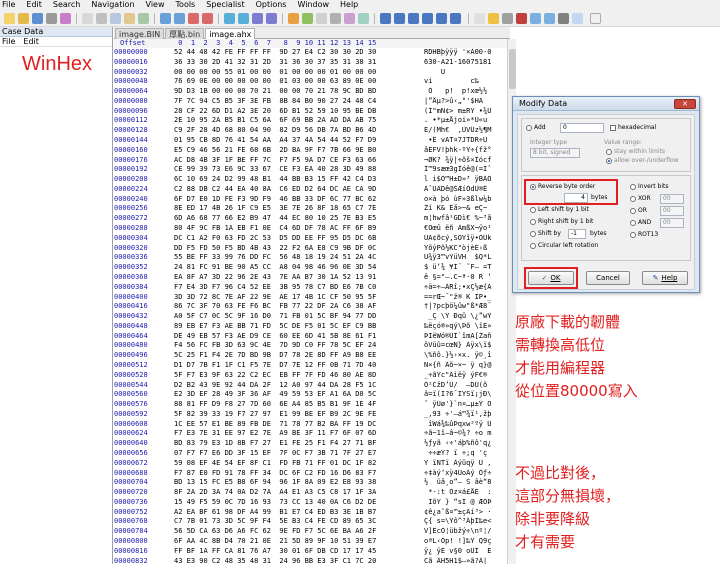 This screenshot has width=720, height=564. I want to click on archive-icon, so click(521, 18).